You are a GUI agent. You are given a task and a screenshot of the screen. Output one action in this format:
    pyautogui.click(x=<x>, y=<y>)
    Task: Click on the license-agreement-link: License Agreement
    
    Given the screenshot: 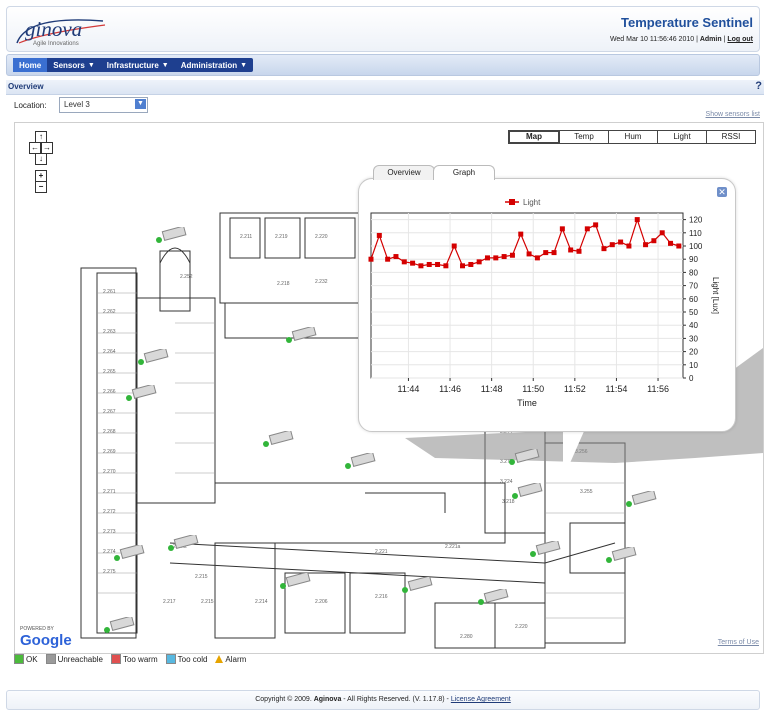 What is the action you would take?
    pyautogui.click(x=481, y=699)
    